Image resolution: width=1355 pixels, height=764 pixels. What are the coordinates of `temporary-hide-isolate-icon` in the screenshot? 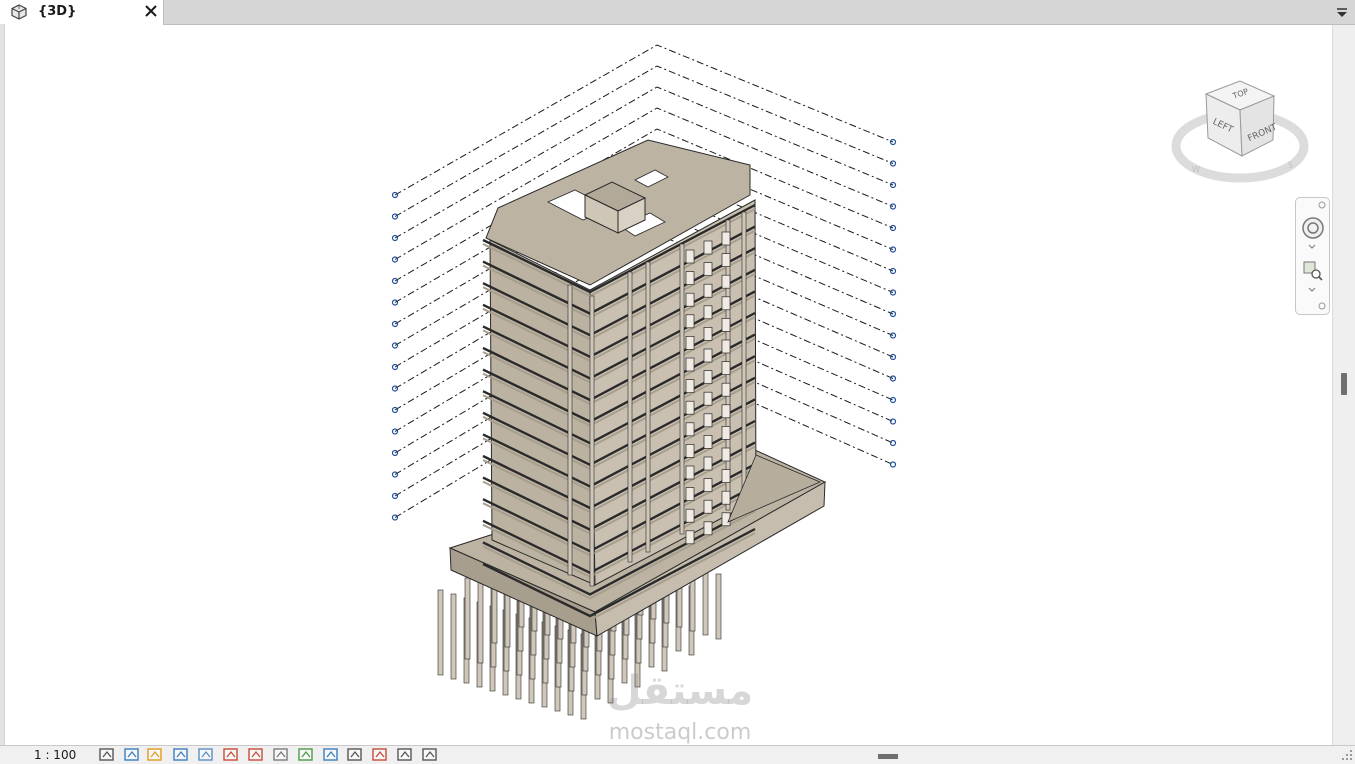 It's located at (306, 755).